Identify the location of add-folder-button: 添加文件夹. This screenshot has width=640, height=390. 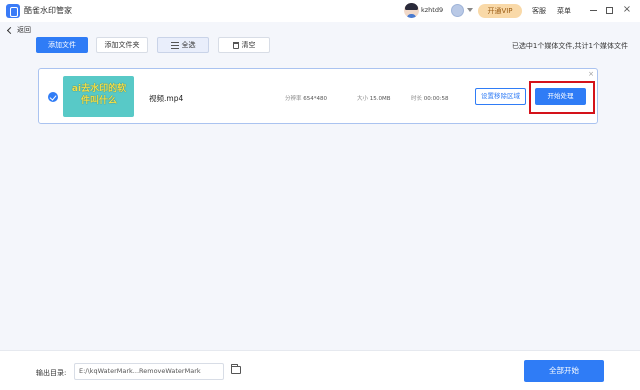
(122, 45).